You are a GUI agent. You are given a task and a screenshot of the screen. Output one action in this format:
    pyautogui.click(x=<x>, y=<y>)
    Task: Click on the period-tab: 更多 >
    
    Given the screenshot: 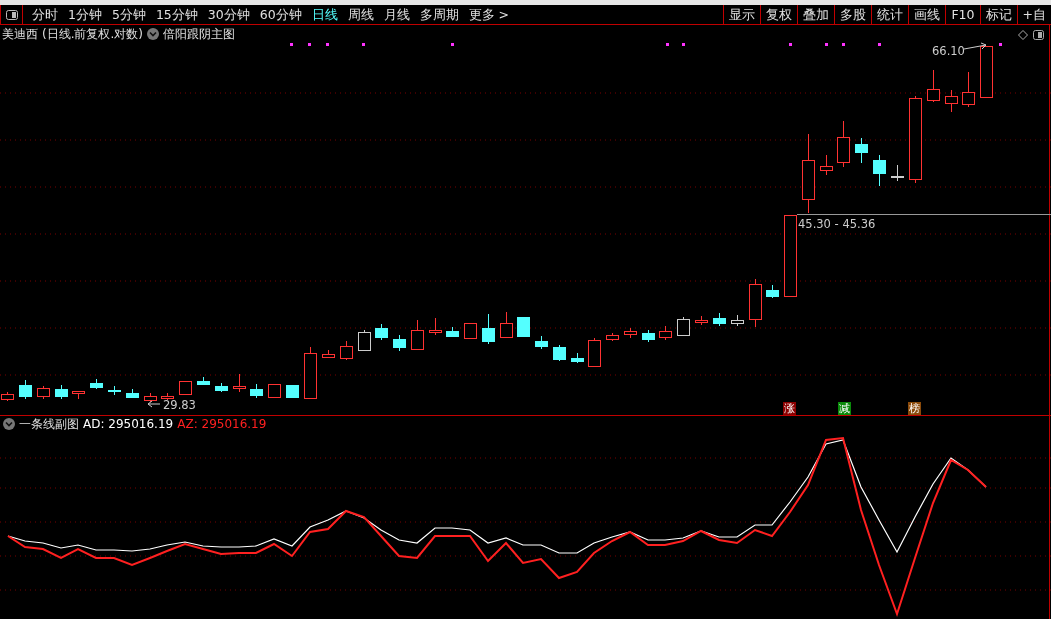 What is the action you would take?
    pyautogui.click(x=489, y=14)
    